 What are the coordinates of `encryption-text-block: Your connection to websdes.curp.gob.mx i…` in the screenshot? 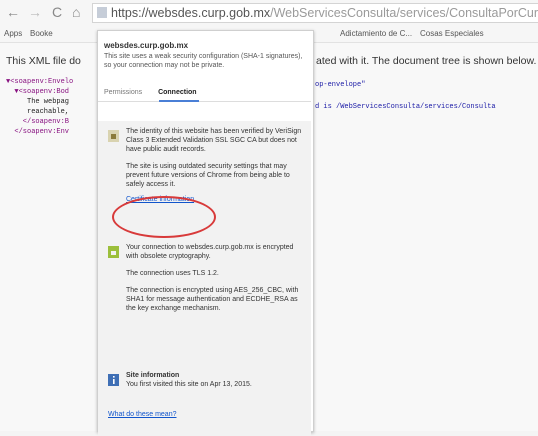 It's located at (214, 281).